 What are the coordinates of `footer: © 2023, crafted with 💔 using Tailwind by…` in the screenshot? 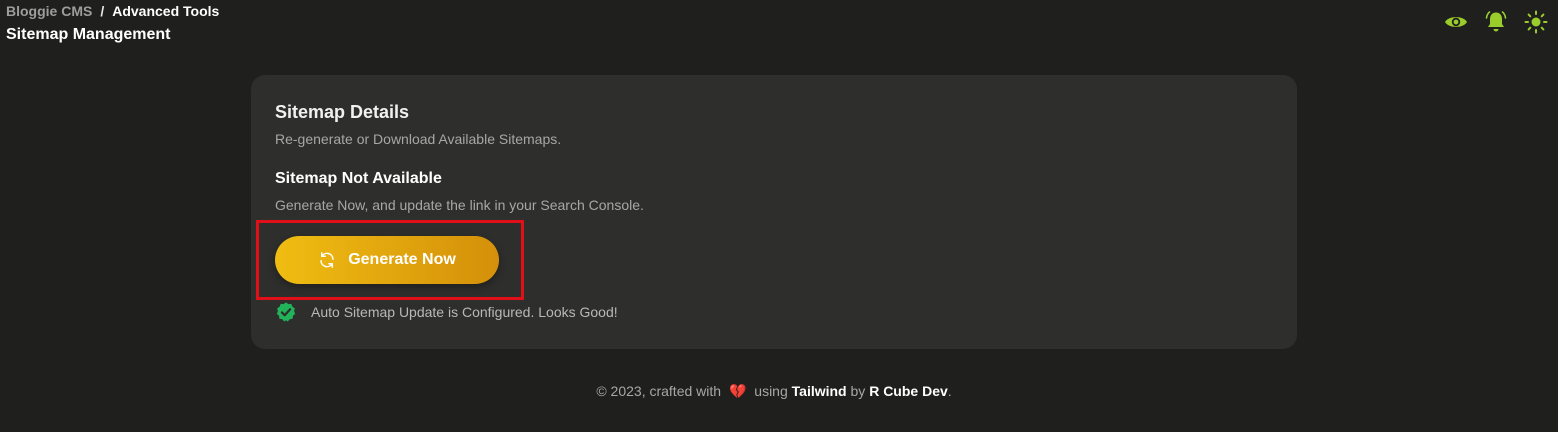 It's located at (774, 391).